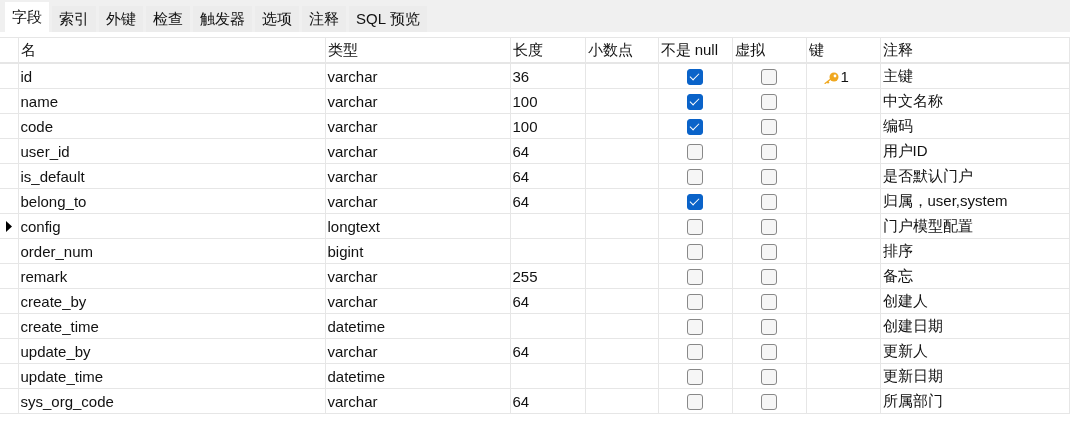 The height and width of the screenshot is (436, 1070). Describe the element at coordinates (975, 301) in the screenshot. I see `table-cell: 创建人` at that location.